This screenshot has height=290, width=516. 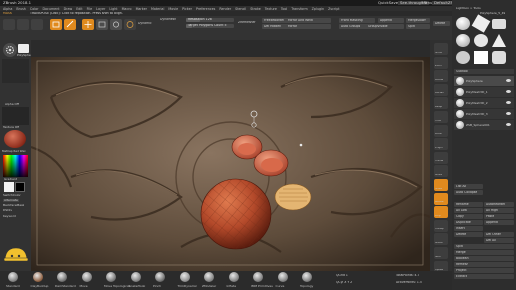 I want to click on move-button, so click(x=88, y=24).